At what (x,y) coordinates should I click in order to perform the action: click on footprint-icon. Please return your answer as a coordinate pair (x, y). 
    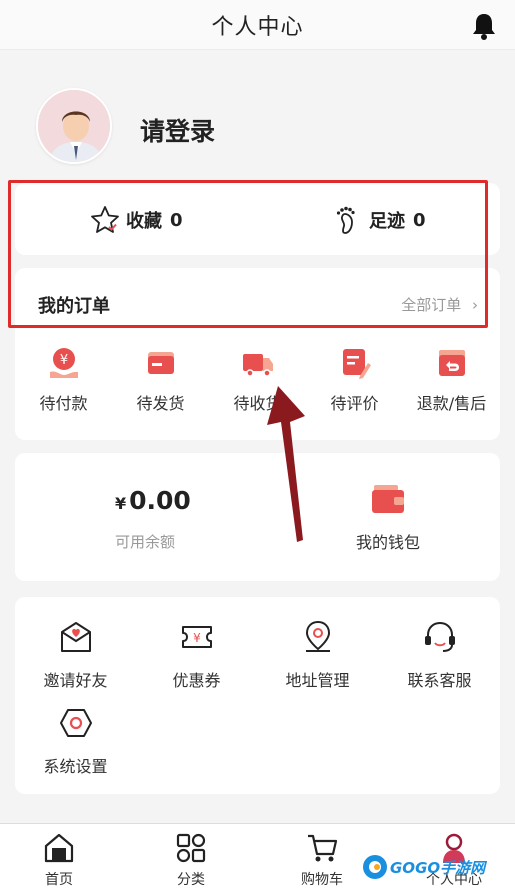
    Looking at the image, I should click on (345, 220).